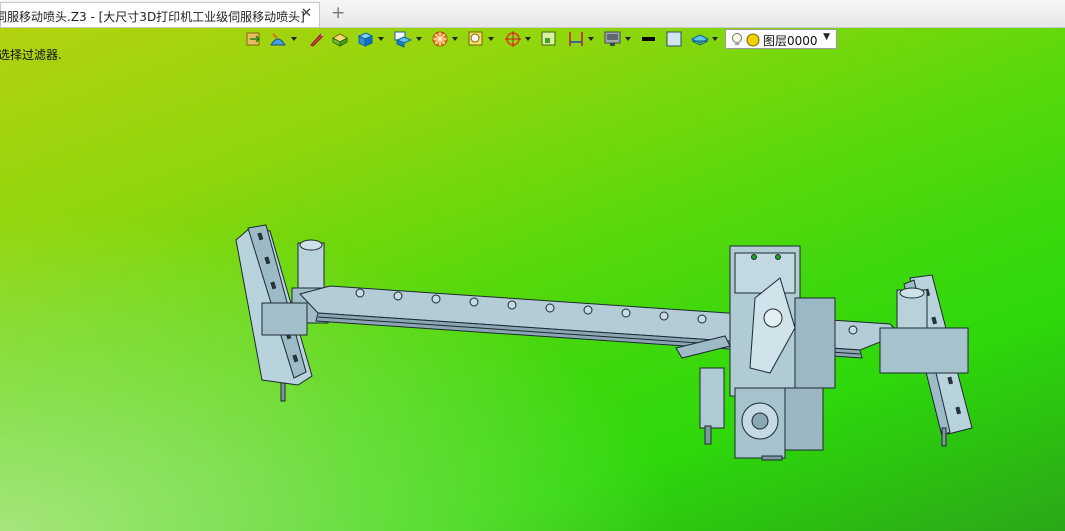 The image size is (1065, 531). I want to click on named-view-icon, so click(403, 40).